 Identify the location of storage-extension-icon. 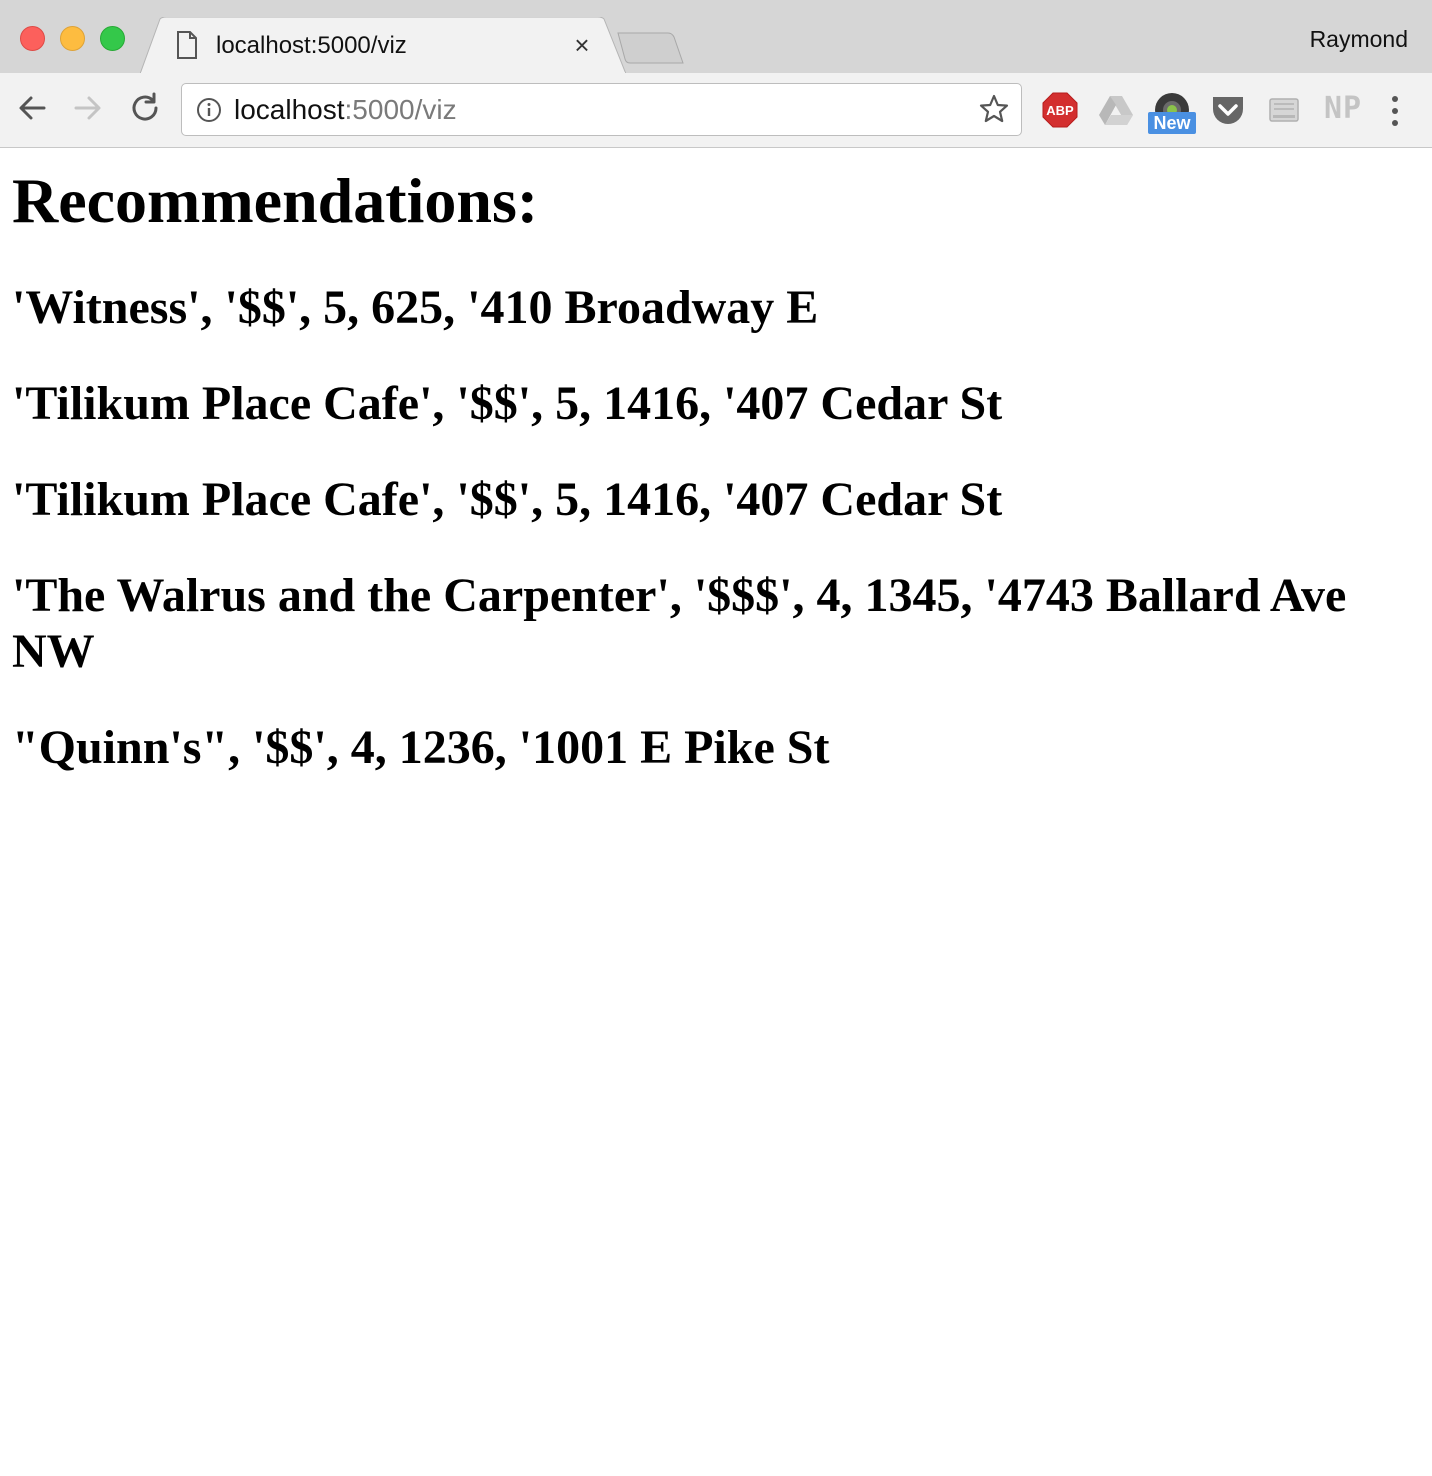
(1284, 110).